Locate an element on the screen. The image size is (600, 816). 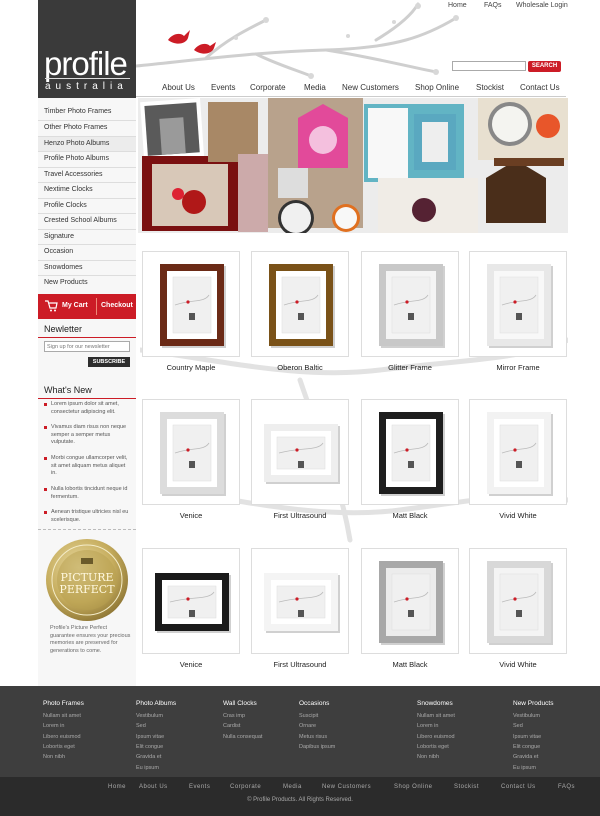
nav-events: Events is located at coordinates (223, 87).